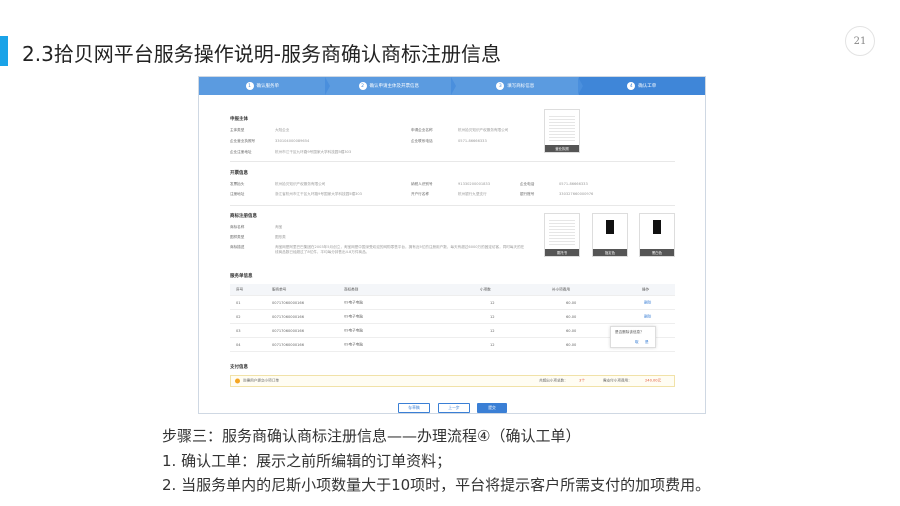  Describe the element at coordinates (241, 276) in the screenshot. I see `section-title-service: 服务单信息` at that location.